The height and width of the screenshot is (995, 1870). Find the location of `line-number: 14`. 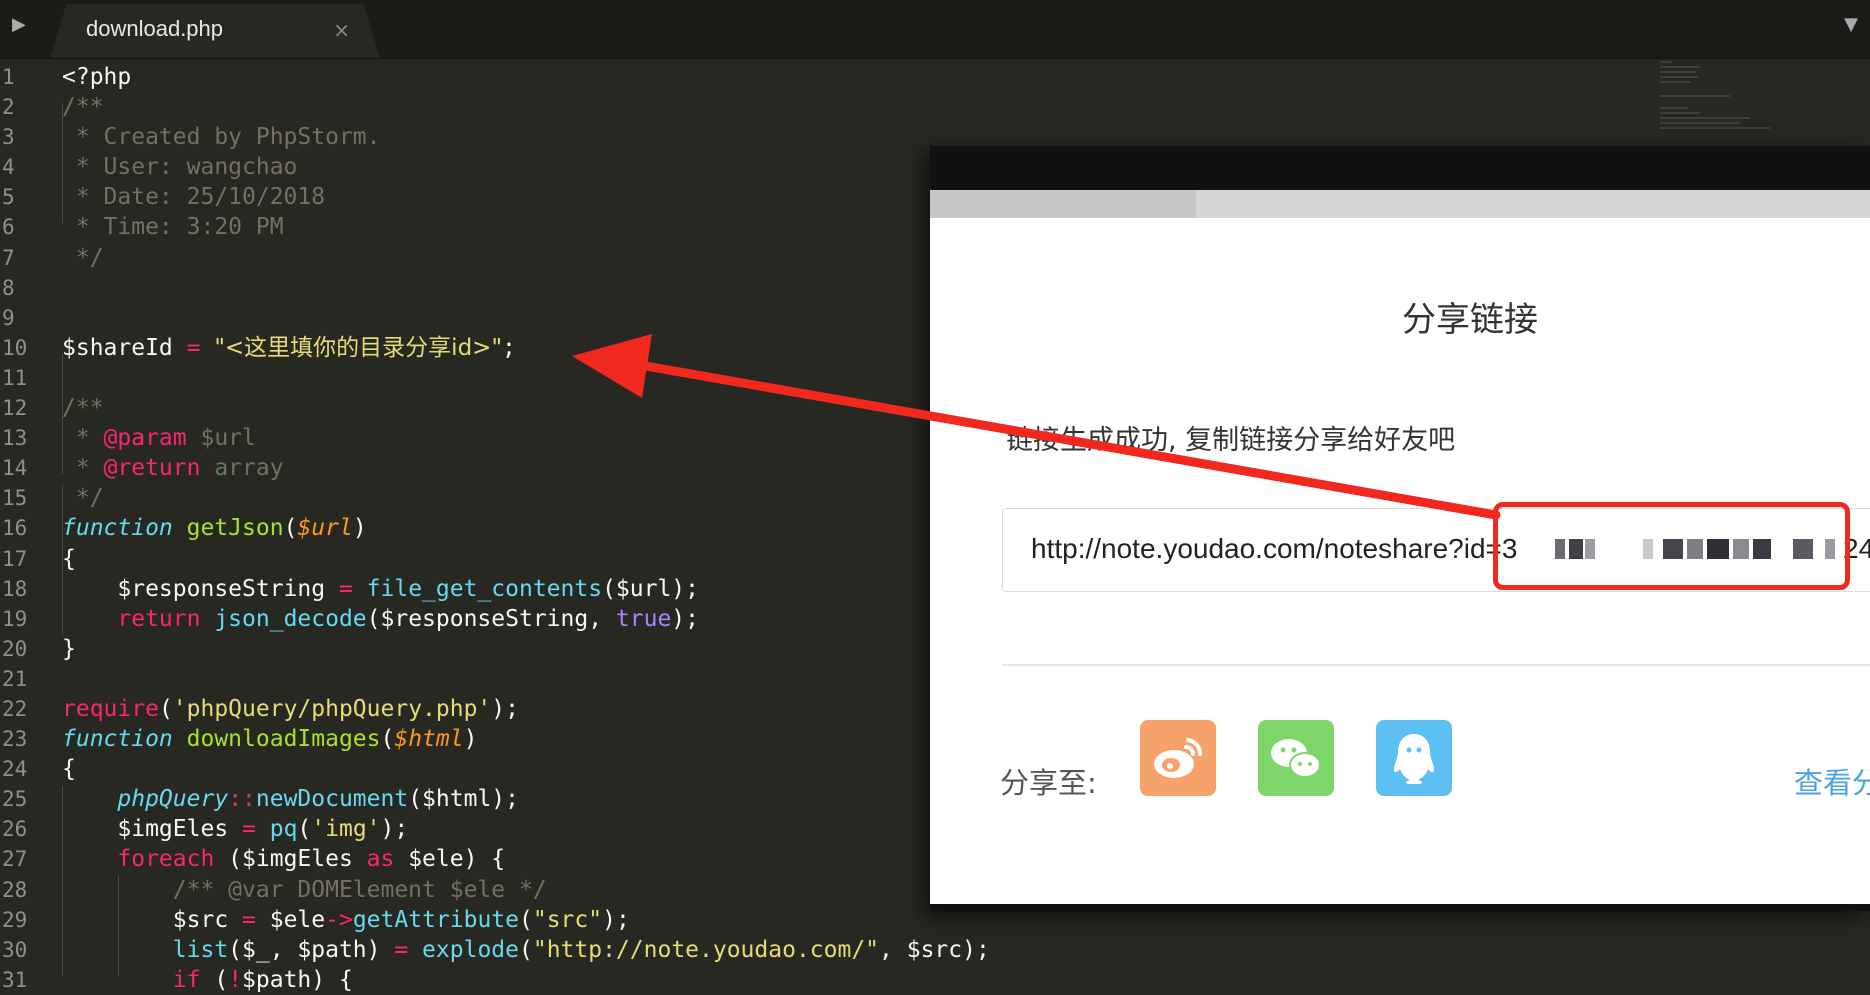

line-number: 14 is located at coordinates (15, 468).